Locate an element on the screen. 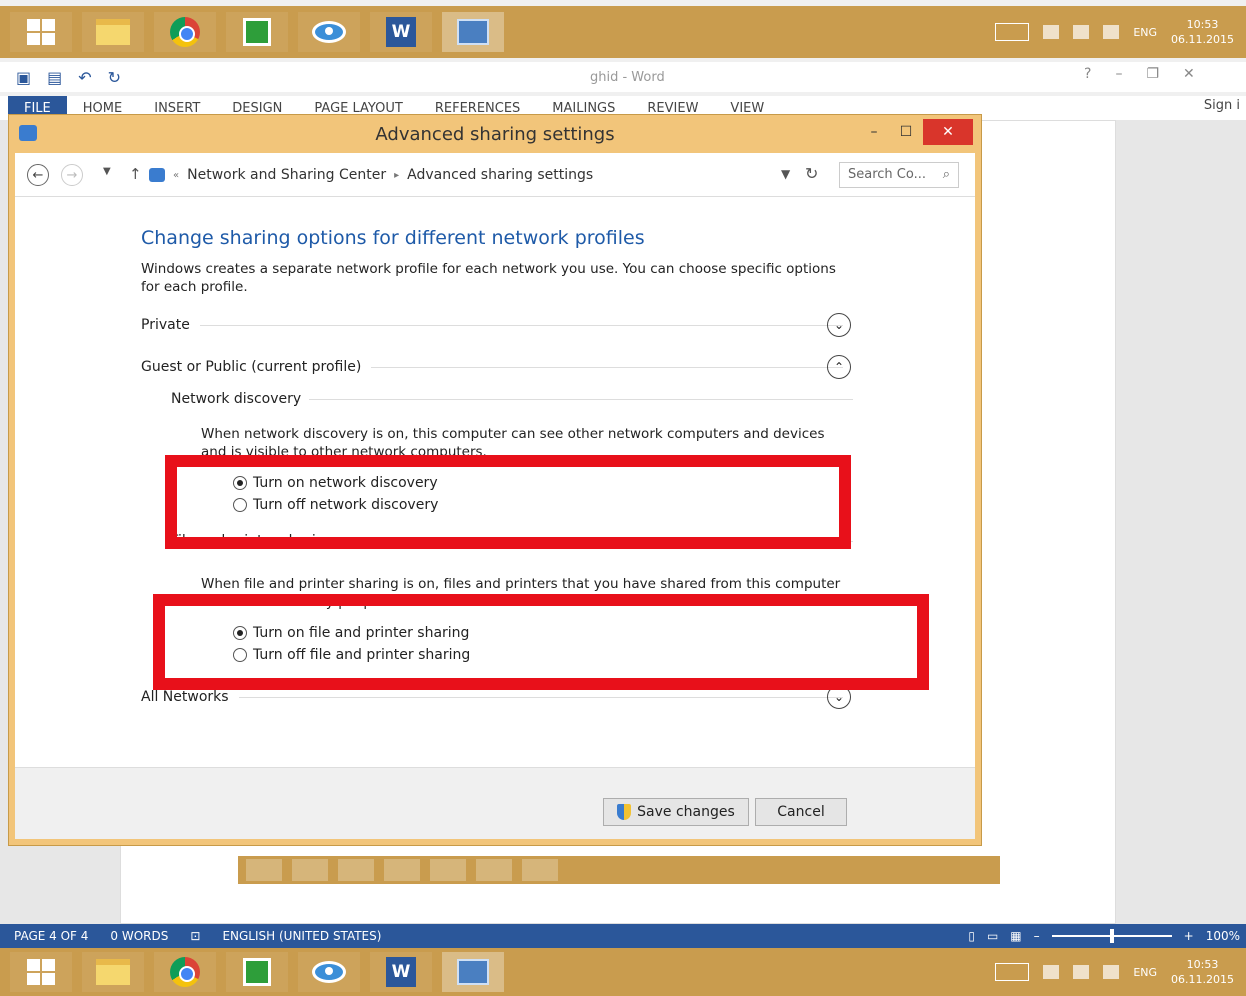  network-discovery-section: Network discovery is located at coordinates (512, 399).